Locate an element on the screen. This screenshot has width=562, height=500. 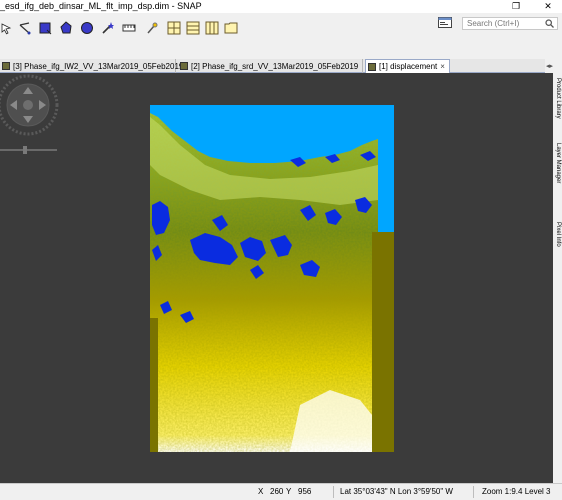
nodata-strip-left is located at coordinates (154, 385).